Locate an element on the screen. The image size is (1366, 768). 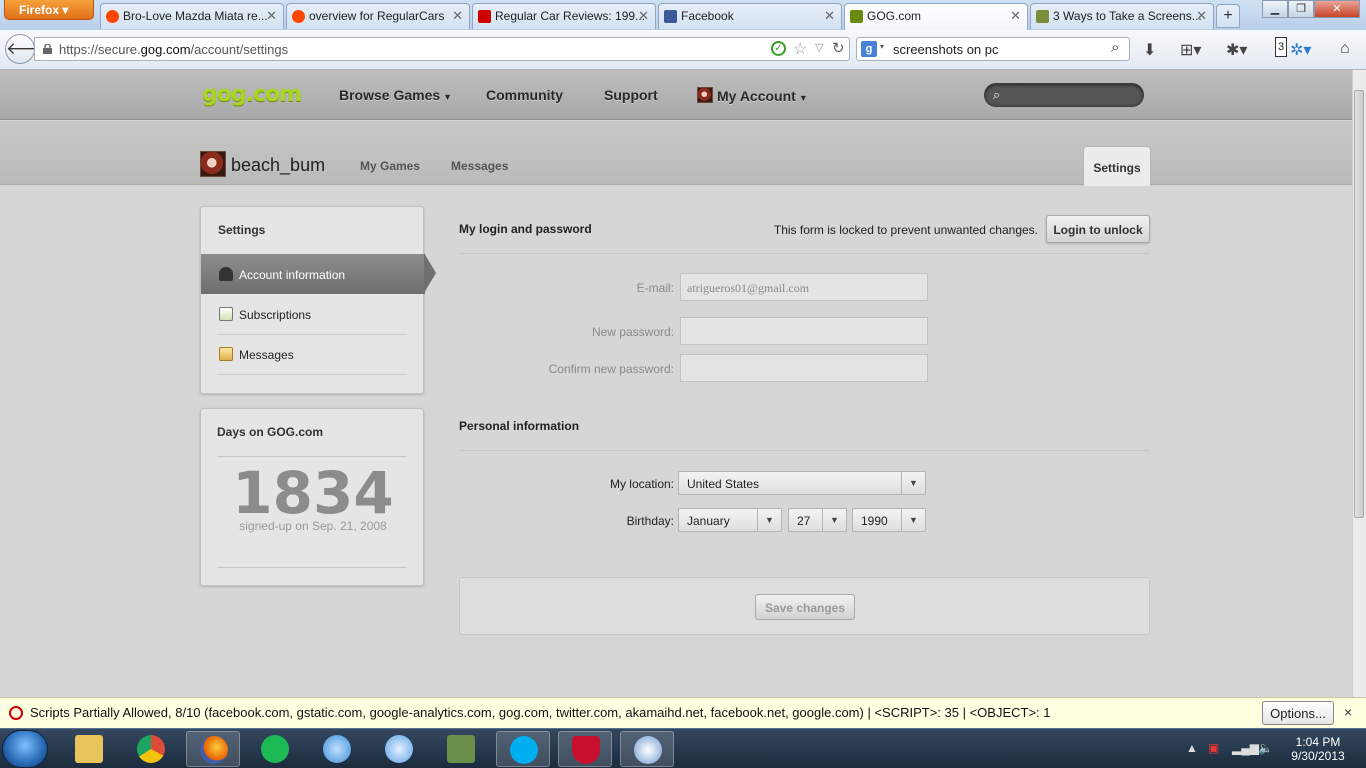
personal-section-title: Personal information is located at coordinates (519, 426).